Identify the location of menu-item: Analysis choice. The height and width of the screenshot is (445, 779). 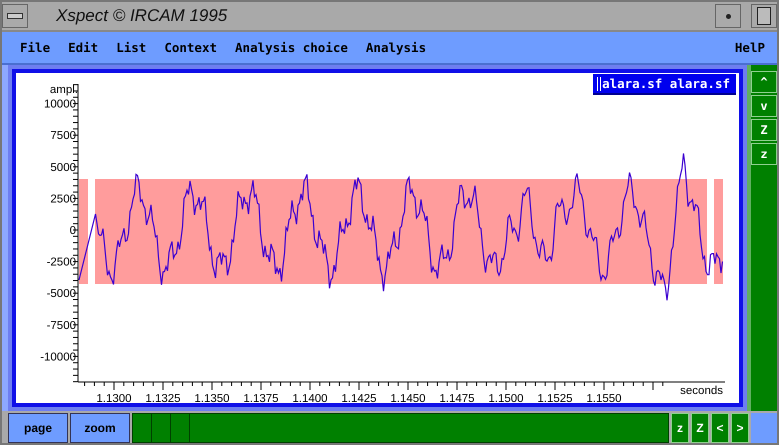
(291, 47).